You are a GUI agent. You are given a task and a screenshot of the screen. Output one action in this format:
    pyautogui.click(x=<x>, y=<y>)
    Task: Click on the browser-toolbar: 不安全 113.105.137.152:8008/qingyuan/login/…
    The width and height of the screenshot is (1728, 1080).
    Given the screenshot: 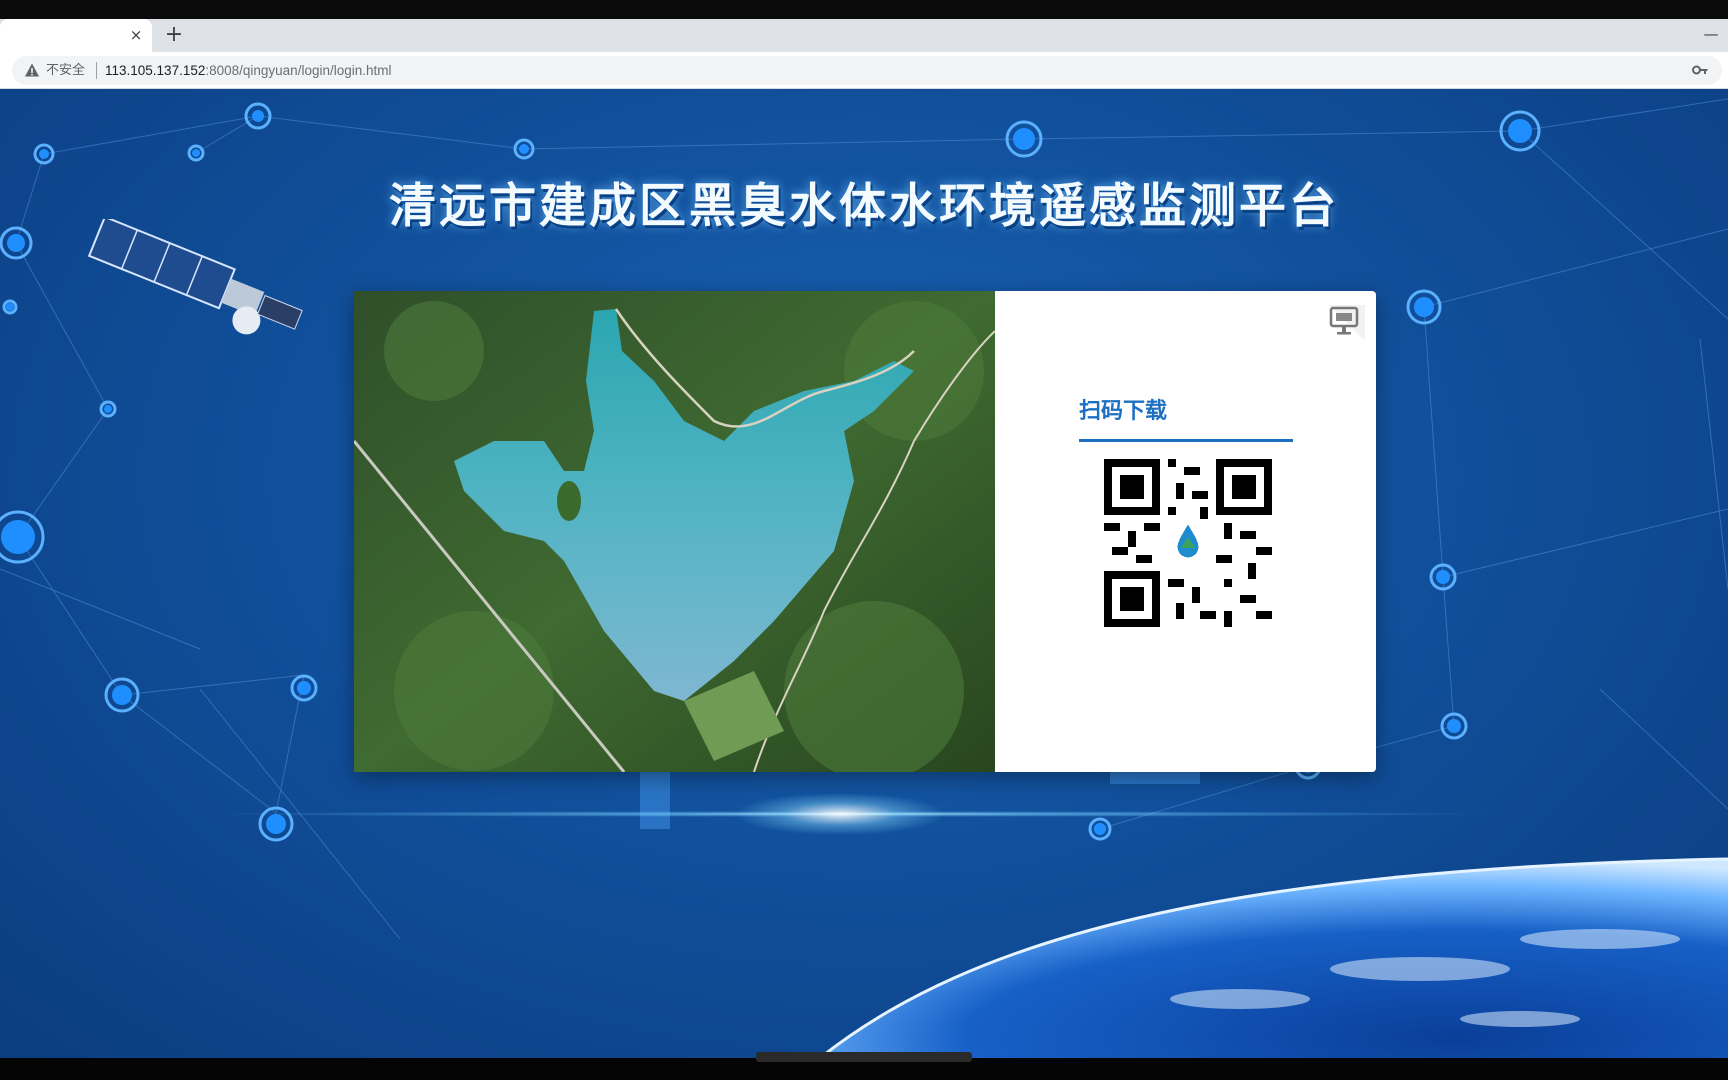 What is the action you would take?
    pyautogui.click(x=864, y=70)
    